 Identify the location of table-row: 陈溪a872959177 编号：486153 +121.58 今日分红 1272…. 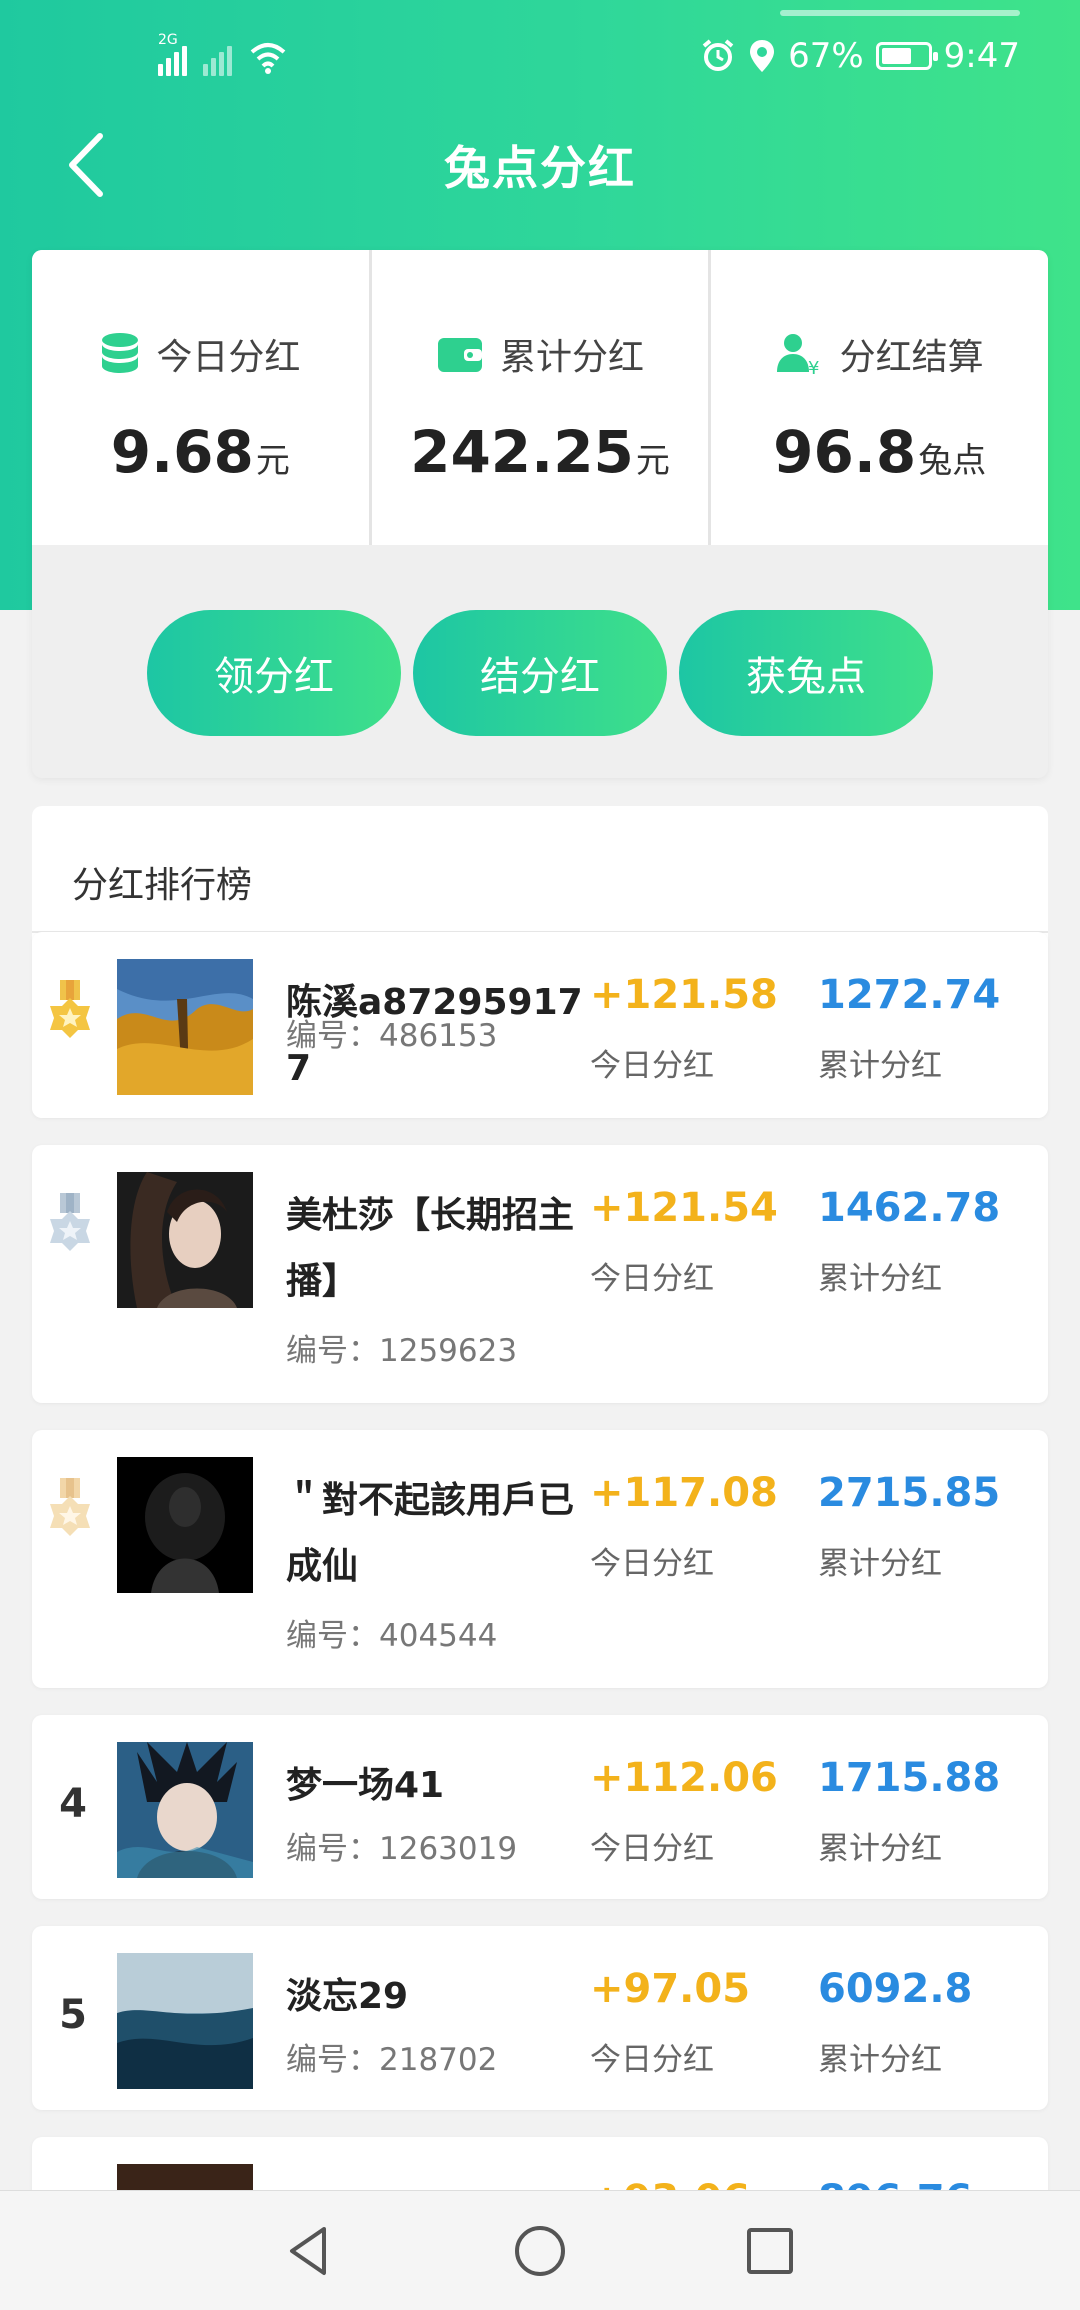
(540, 1025).